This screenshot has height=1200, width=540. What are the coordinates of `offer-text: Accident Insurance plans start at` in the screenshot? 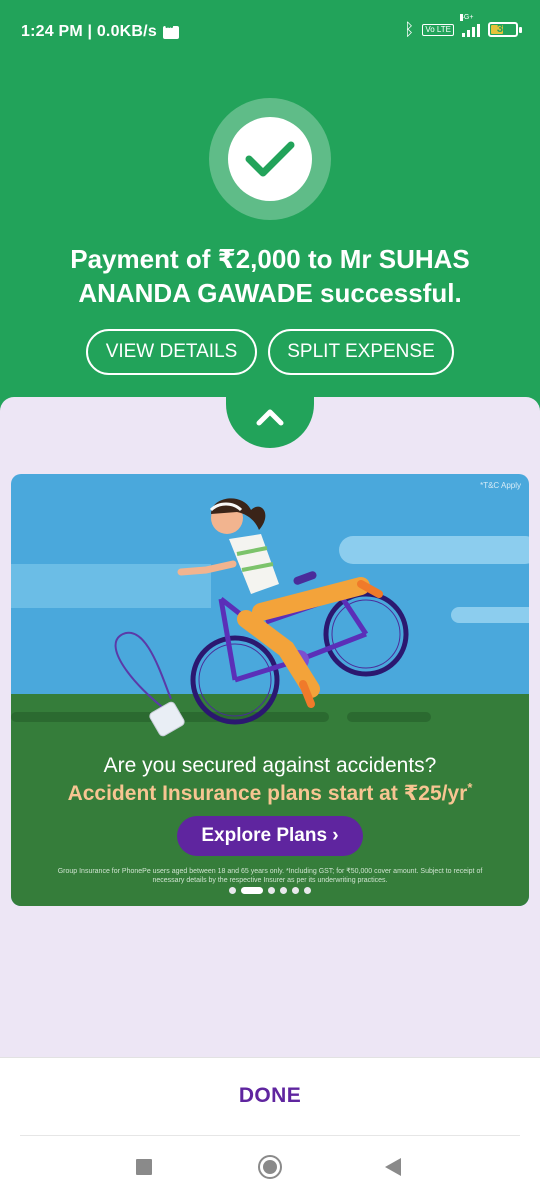 It's located at (235, 793).